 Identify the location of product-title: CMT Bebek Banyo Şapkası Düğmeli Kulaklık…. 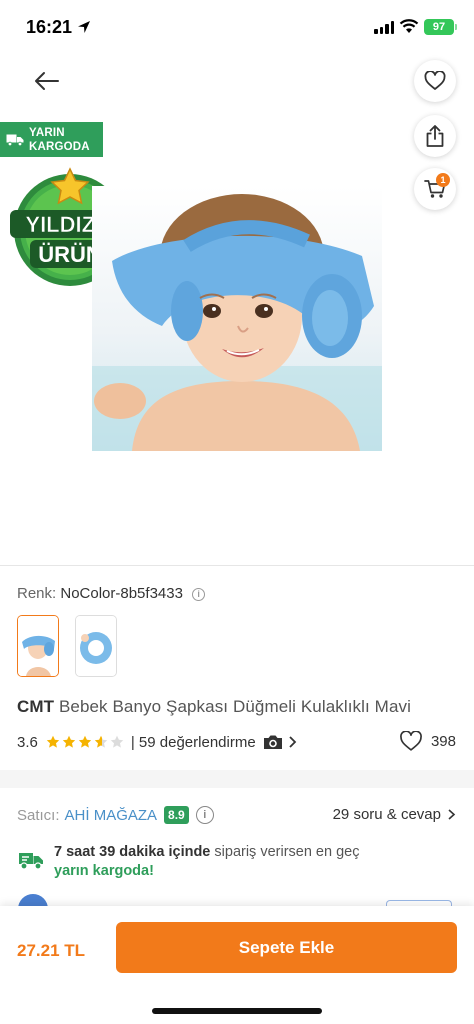
(214, 707).